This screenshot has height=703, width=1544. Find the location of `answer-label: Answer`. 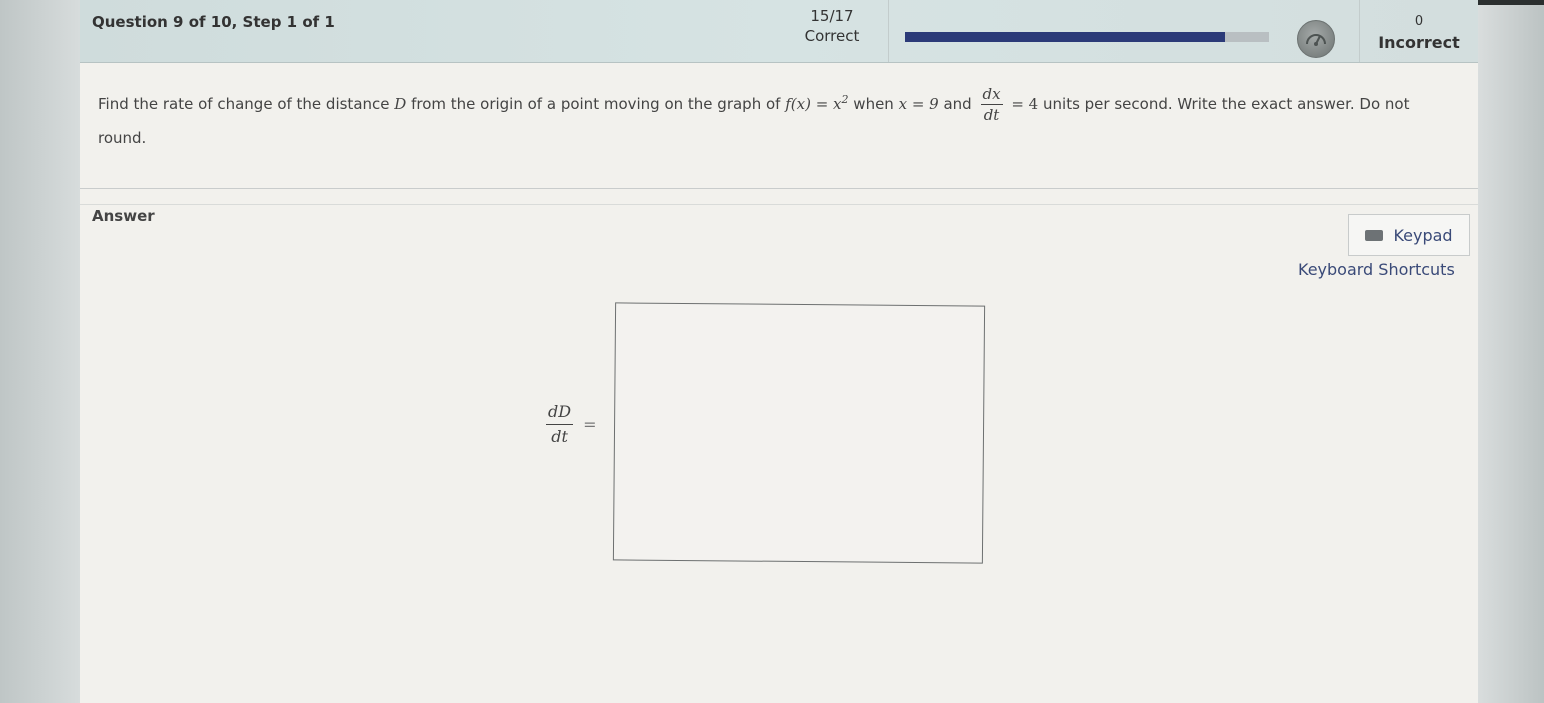

answer-label: Answer is located at coordinates (123, 216).